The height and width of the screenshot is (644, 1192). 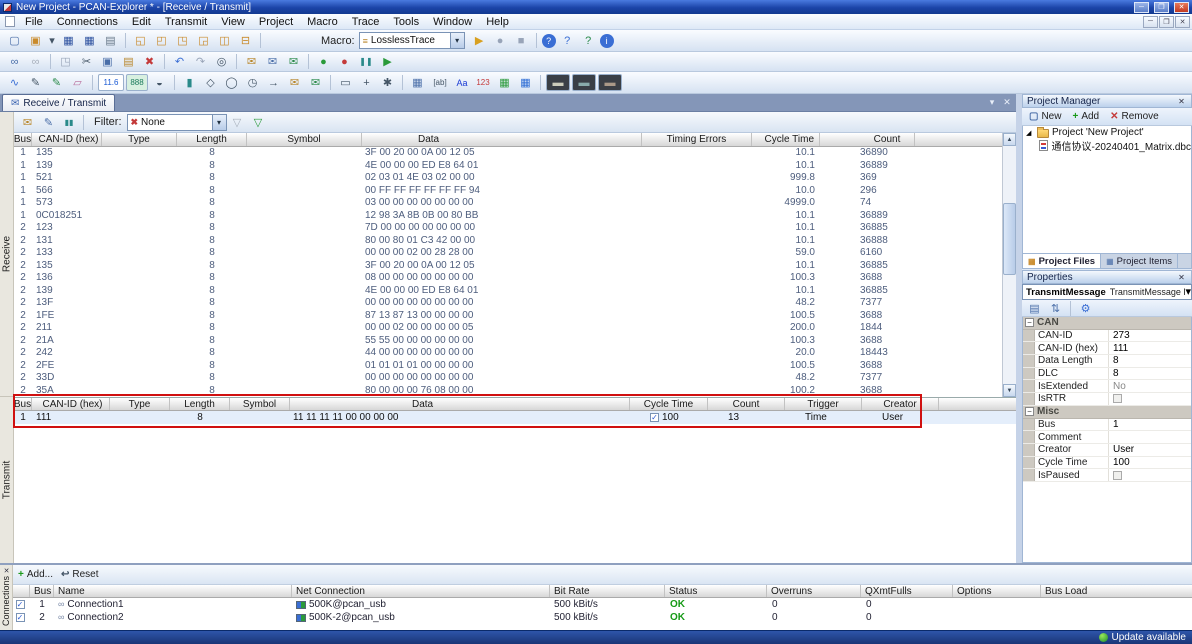 What do you see at coordinates (867, 139) in the screenshot?
I see `receive-column-cnt: Count` at bounding box center [867, 139].